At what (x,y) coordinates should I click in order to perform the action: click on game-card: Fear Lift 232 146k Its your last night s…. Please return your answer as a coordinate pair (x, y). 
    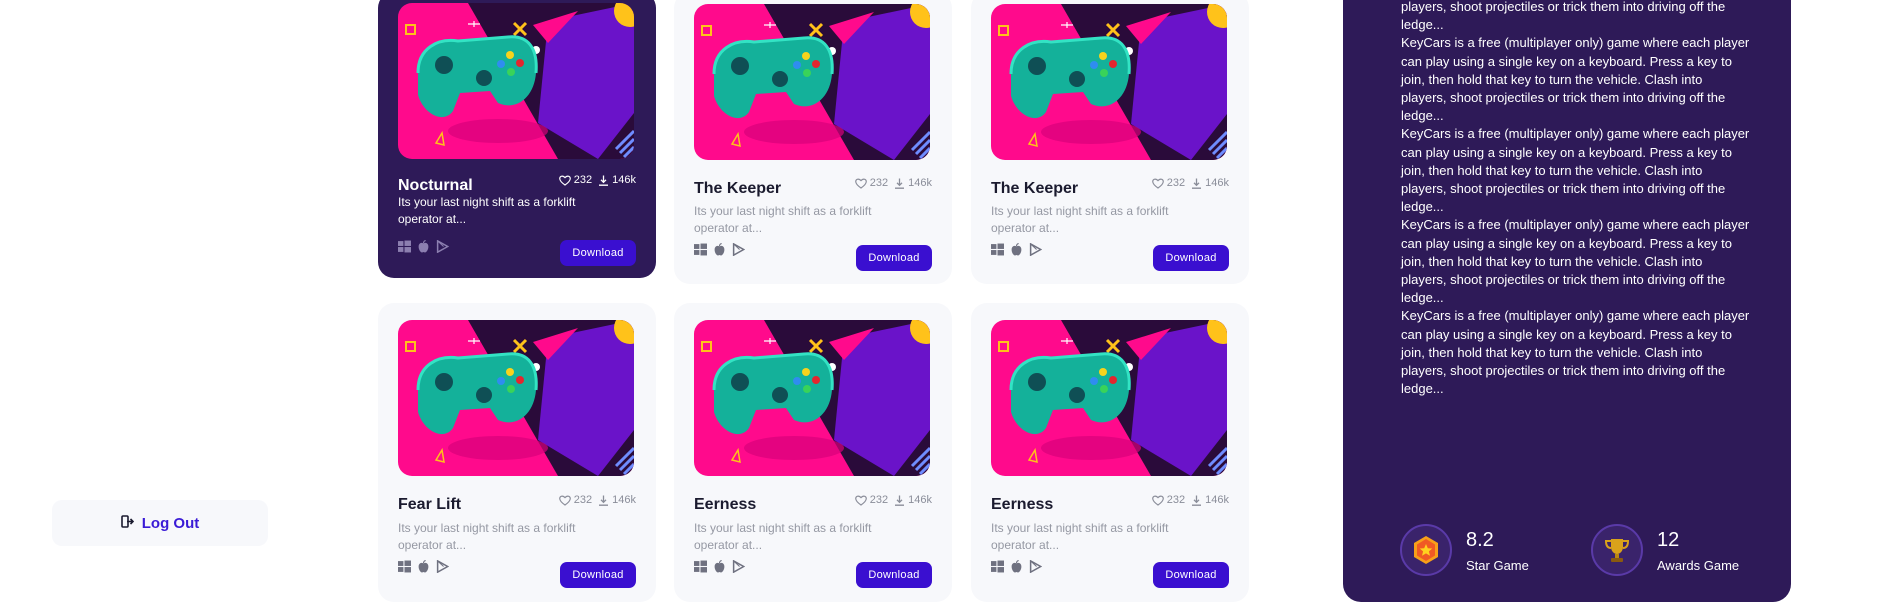
    Looking at the image, I should click on (517, 452).